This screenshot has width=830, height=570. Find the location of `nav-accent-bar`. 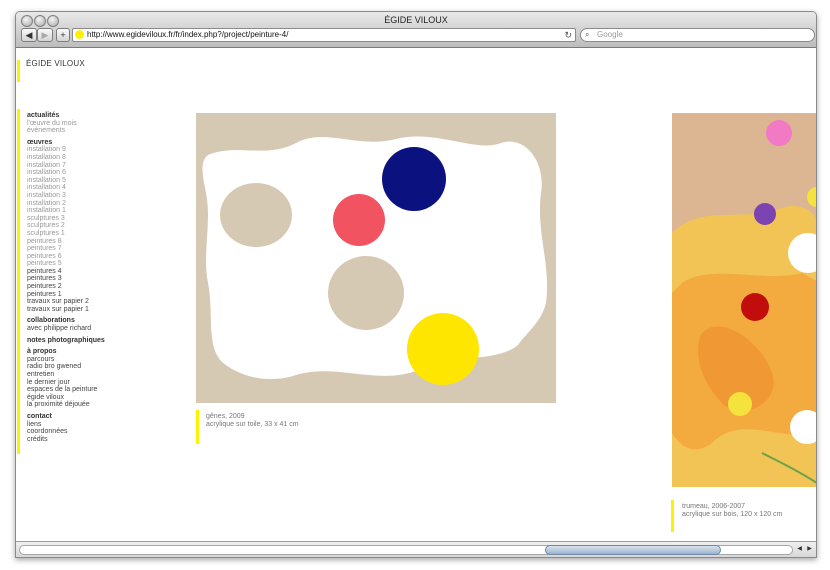

nav-accent-bar is located at coordinates (18, 281).